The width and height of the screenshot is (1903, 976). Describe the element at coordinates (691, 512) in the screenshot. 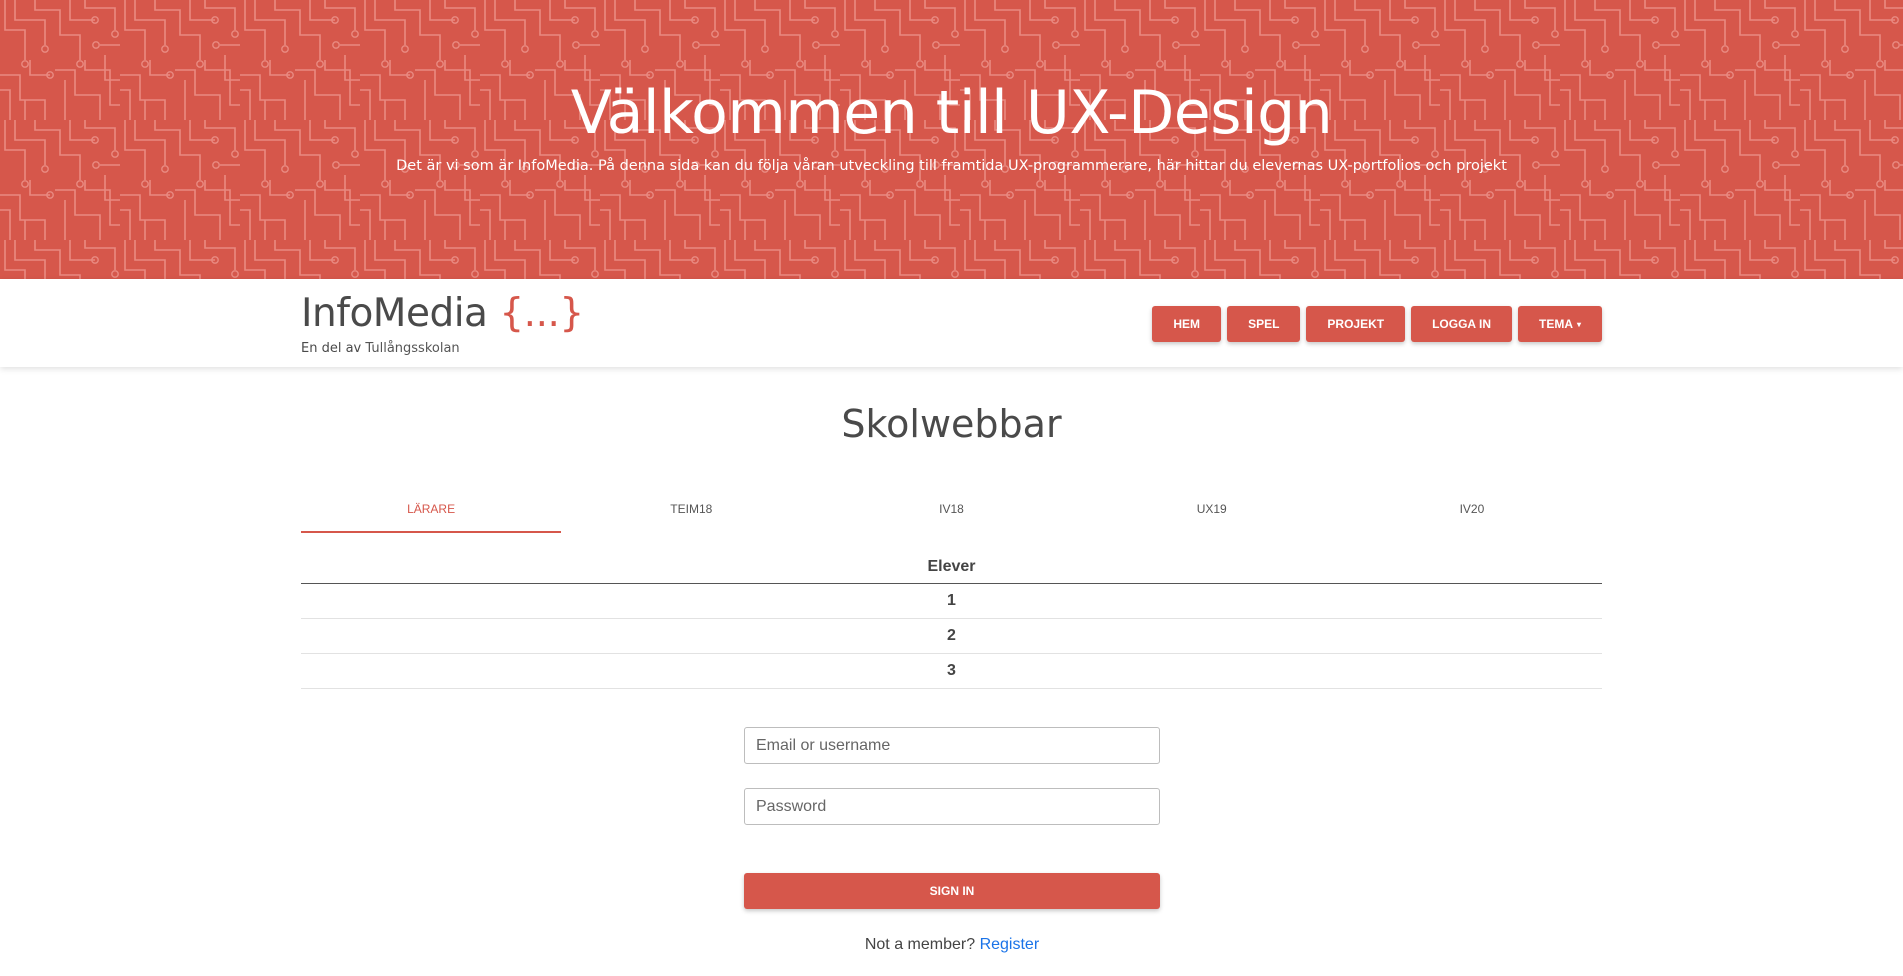

I see `tab-teim18: TEIM18` at that location.